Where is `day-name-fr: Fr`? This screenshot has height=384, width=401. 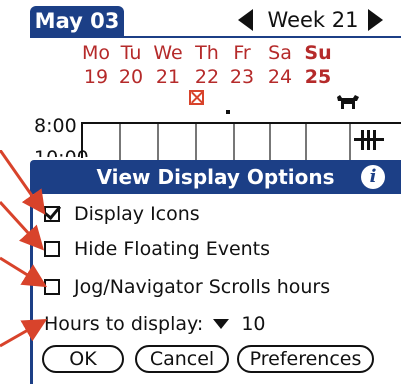 day-name-fr: Fr is located at coordinates (242, 53).